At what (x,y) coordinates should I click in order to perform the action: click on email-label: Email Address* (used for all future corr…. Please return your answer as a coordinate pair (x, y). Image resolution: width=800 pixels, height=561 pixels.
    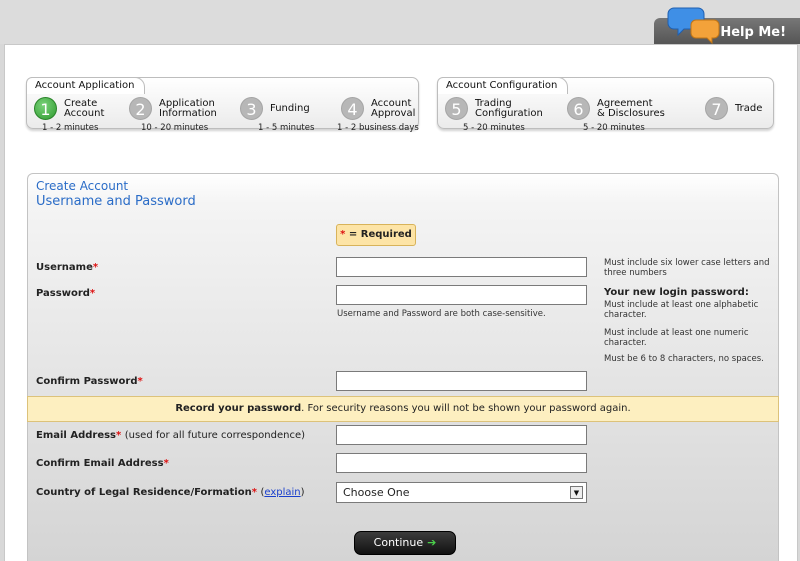
    Looking at the image, I should click on (170, 435).